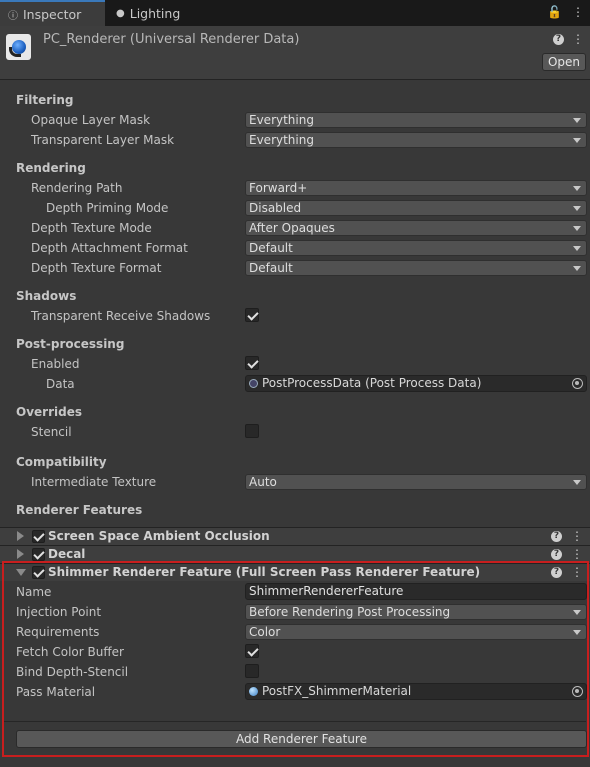 This screenshot has height=767, width=590. I want to click on add-renderer-feature-button: Add Renderer Feature, so click(301, 739).